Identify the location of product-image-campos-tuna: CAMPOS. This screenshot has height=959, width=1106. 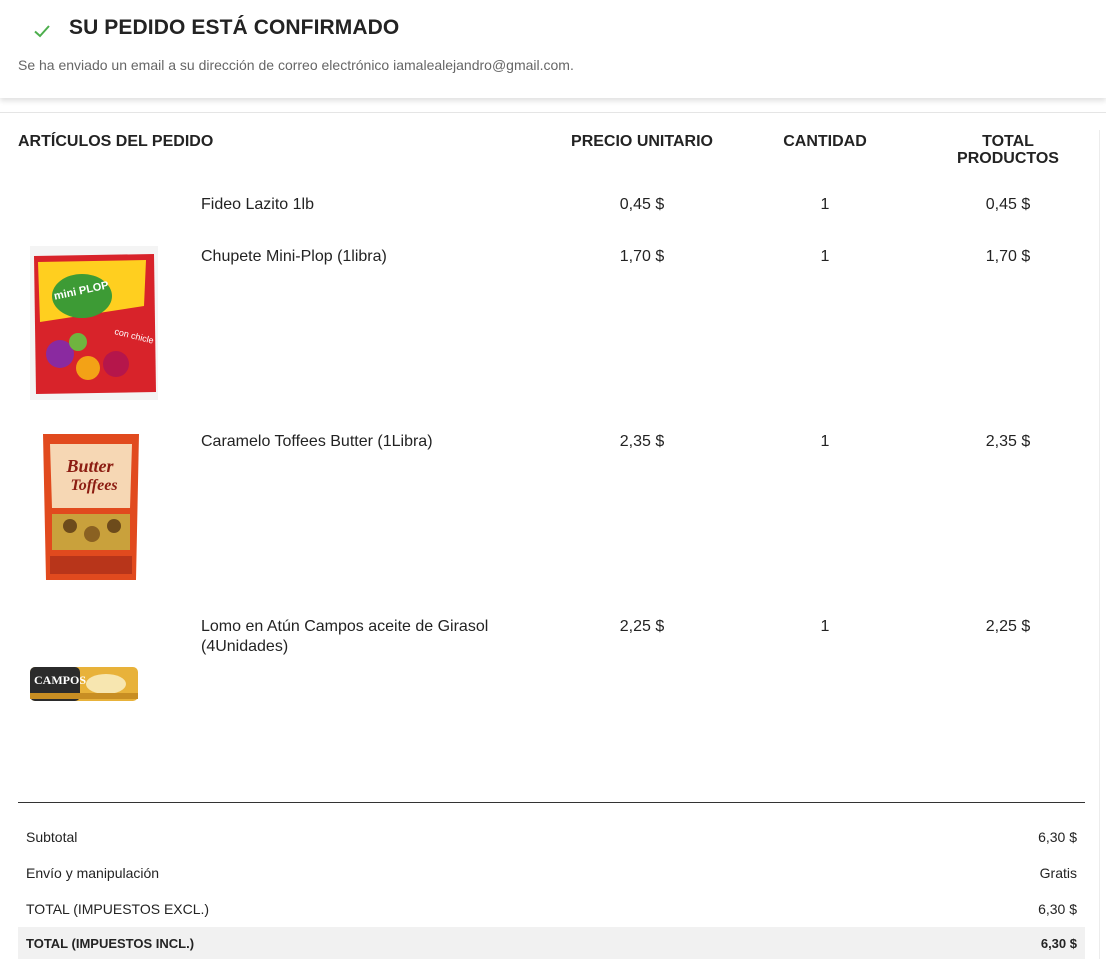
(84, 683).